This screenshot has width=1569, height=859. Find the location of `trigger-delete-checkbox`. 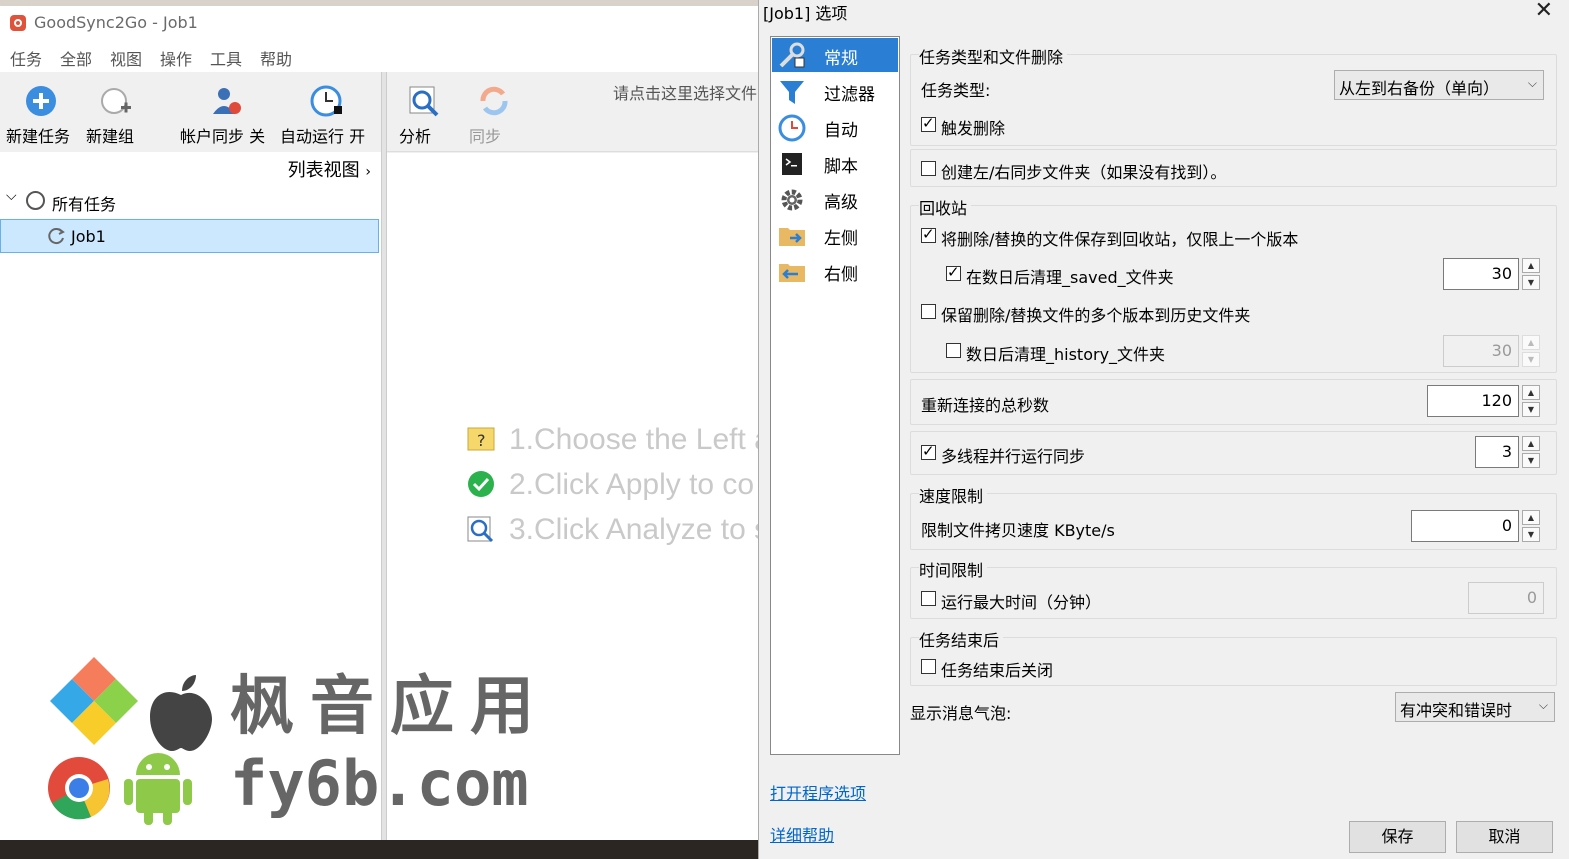

trigger-delete-checkbox is located at coordinates (928, 123).